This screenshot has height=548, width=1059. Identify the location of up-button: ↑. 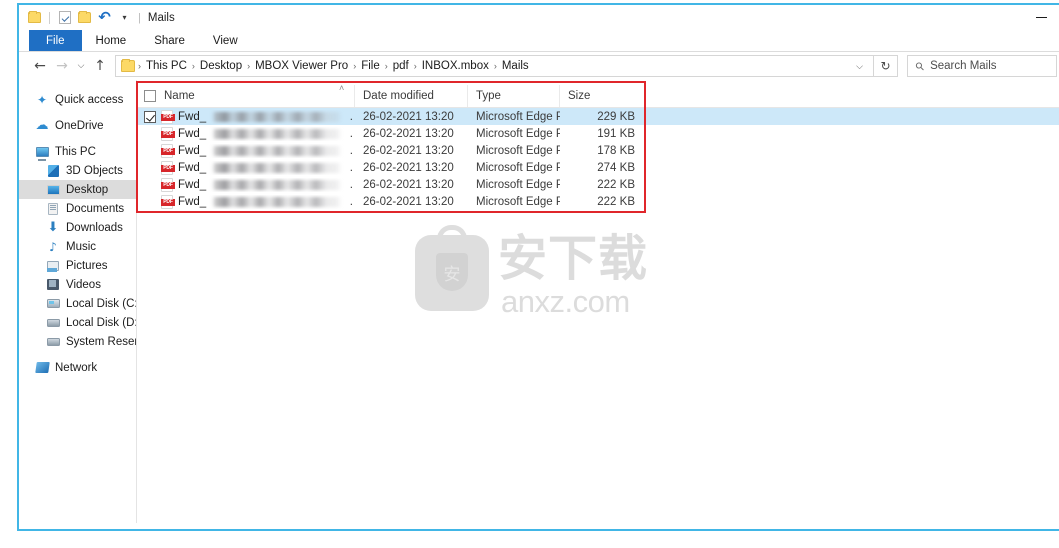
(100, 66).